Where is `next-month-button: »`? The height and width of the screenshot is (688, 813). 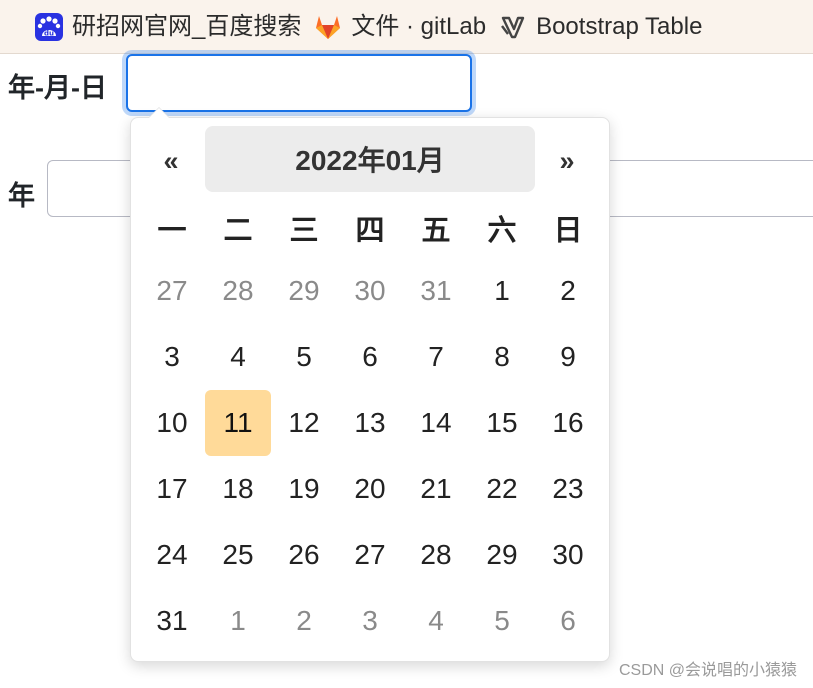
next-month-button: » is located at coordinates (567, 161).